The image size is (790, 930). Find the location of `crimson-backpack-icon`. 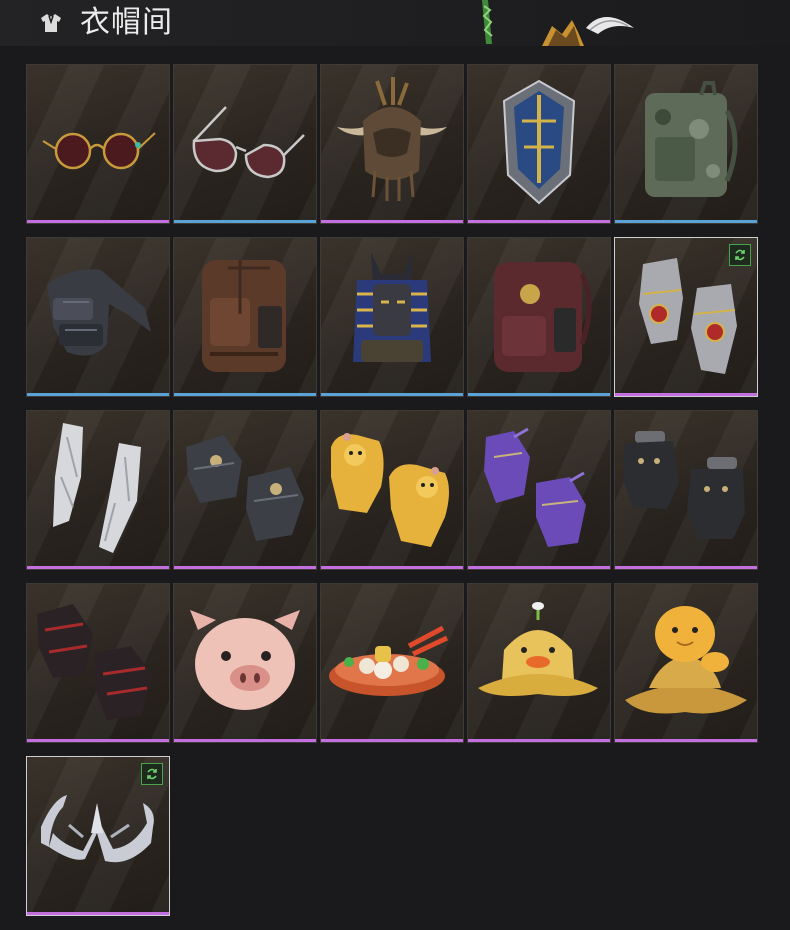

crimson-backpack-icon is located at coordinates (543, 317).